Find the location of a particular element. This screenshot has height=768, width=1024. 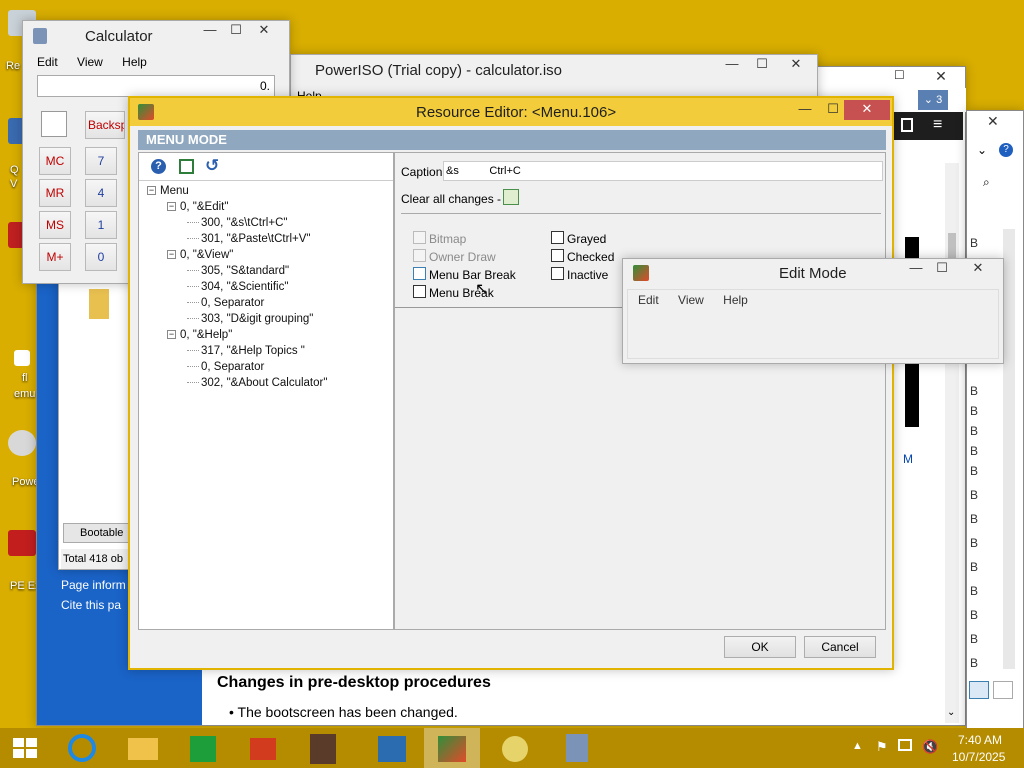

menu-break-checkbox is located at coordinates (419, 291).